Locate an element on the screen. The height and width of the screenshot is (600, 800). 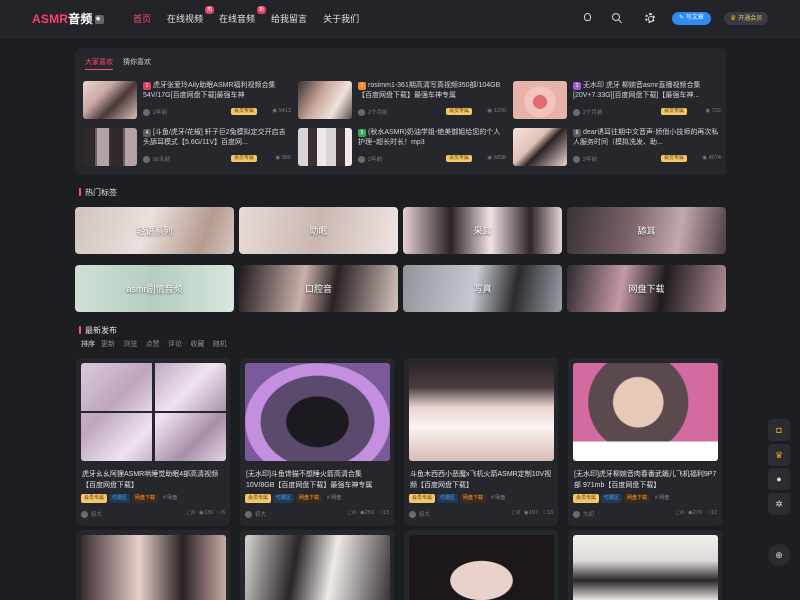
nav-online-audio: 在线音频新 is located at coordinates (243, 15).